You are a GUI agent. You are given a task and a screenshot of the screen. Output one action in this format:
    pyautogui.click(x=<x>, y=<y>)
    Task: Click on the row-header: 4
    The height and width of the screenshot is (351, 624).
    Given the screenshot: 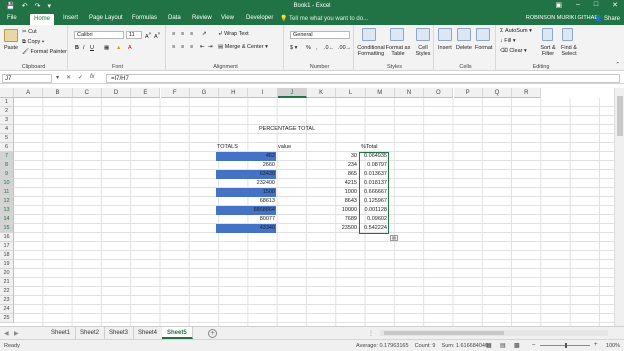 What is the action you would take?
    pyautogui.click(x=7, y=129)
    